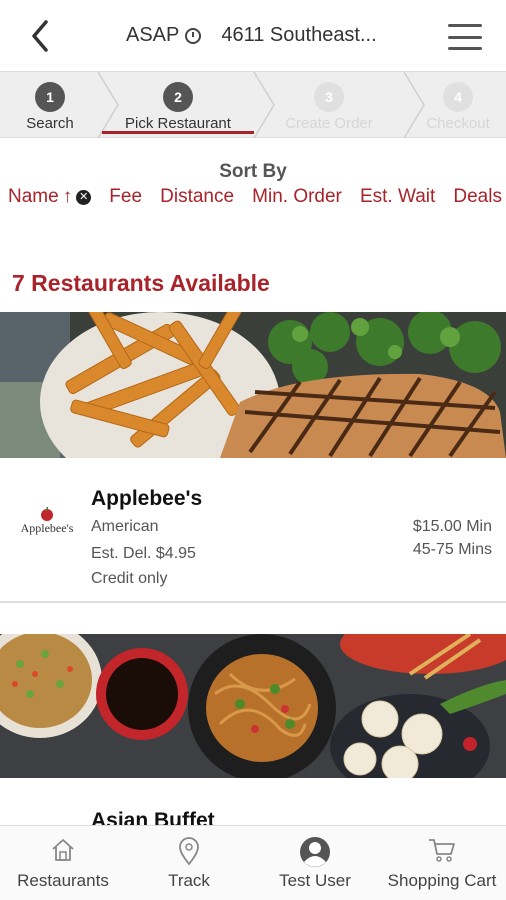 This screenshot has height=900, width=506. Describe the element at coordinates (442, 863) in the screenshot. I see `nav-shopping-cart: Shopping Cart` at that location.